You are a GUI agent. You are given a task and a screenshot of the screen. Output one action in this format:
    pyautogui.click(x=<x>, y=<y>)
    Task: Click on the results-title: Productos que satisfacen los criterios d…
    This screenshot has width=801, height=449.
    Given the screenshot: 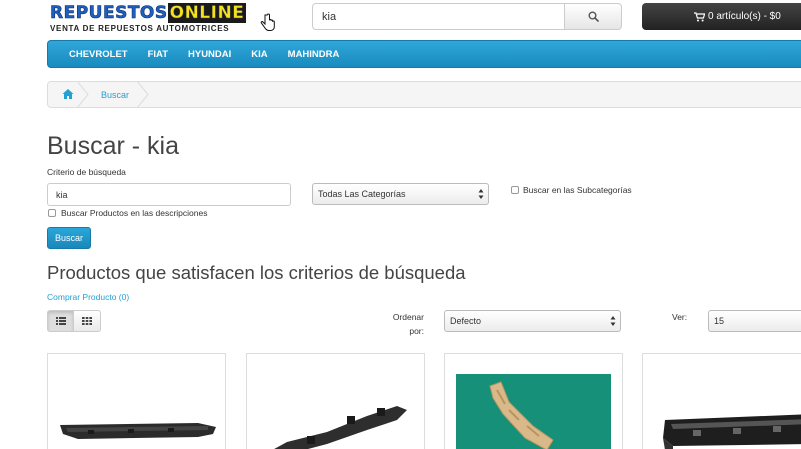 What is the action you would take?
    pyautogui.click(x=256, y=272)
    